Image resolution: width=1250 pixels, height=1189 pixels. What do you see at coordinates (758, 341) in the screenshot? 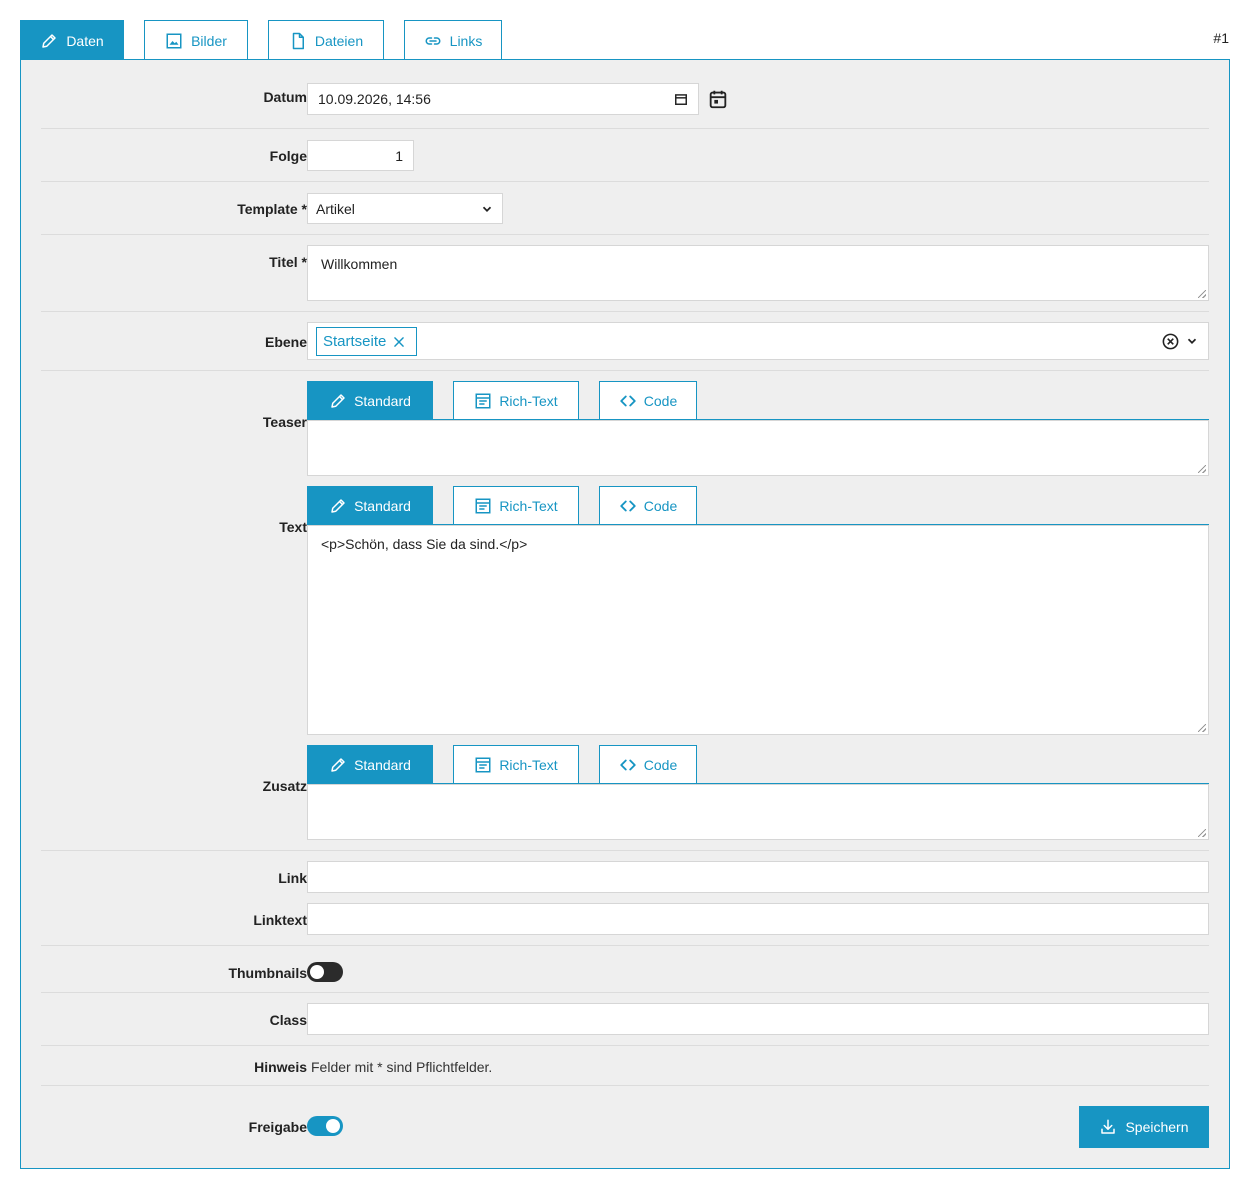
I see `ebene-multiselect: Startseite` at bounding box center [758, 341].